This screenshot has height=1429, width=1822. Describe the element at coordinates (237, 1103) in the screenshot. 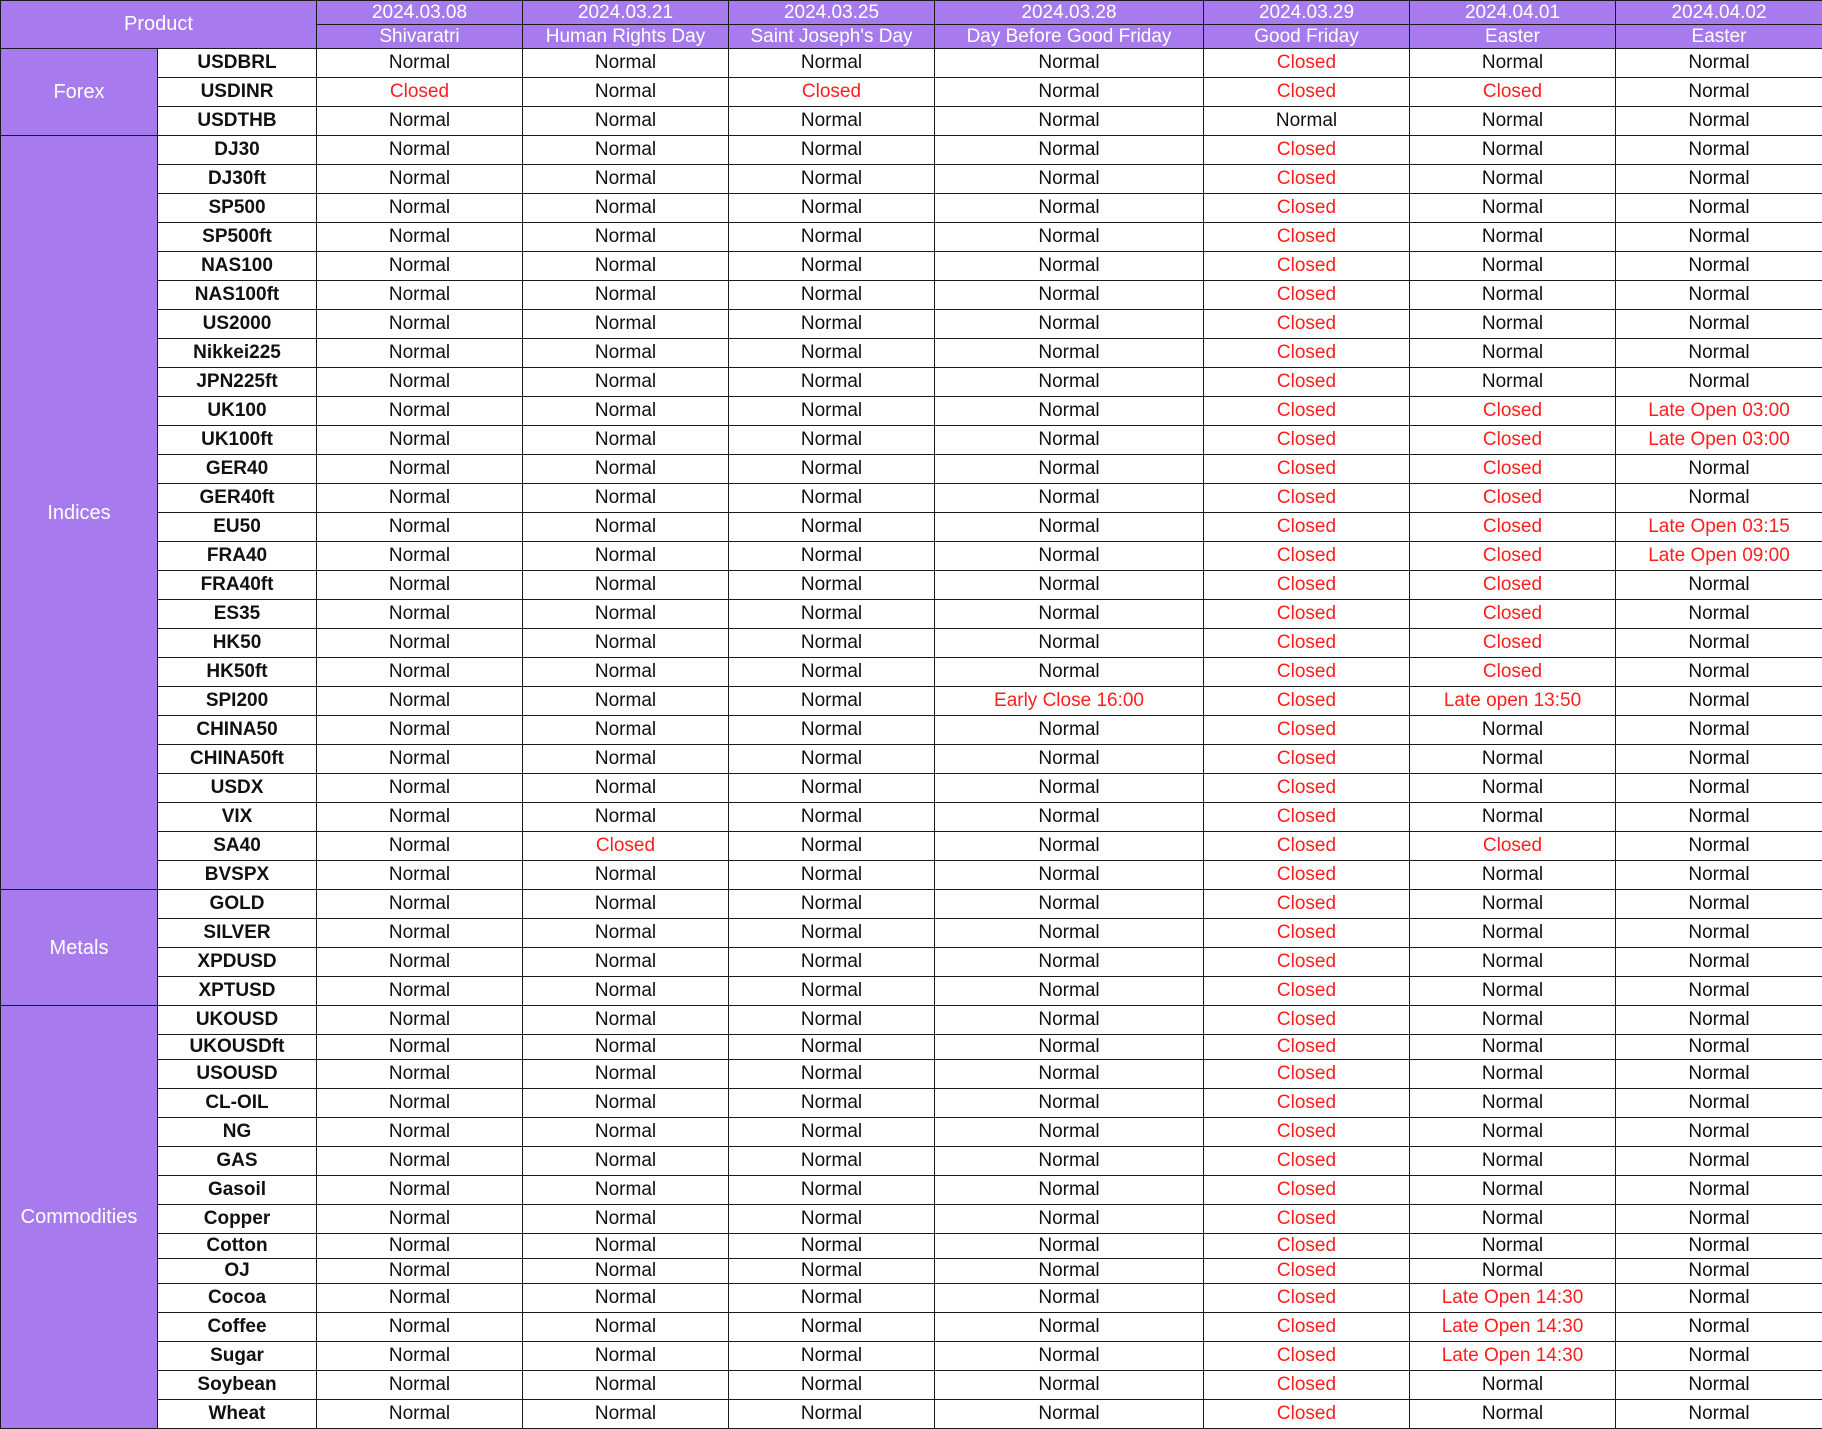

I see `product-cell: CL-OIL` at that location.